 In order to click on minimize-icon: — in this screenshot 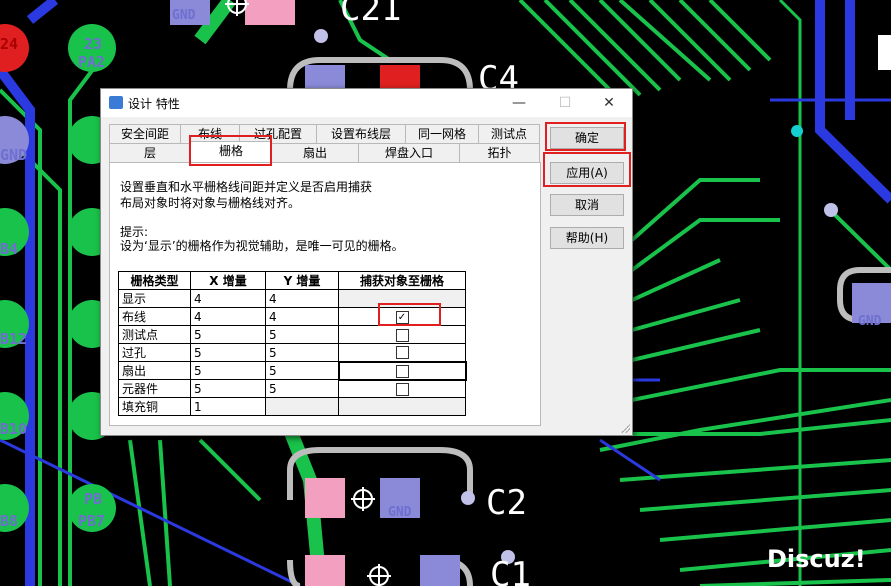, I will do `click(519, 103)`.